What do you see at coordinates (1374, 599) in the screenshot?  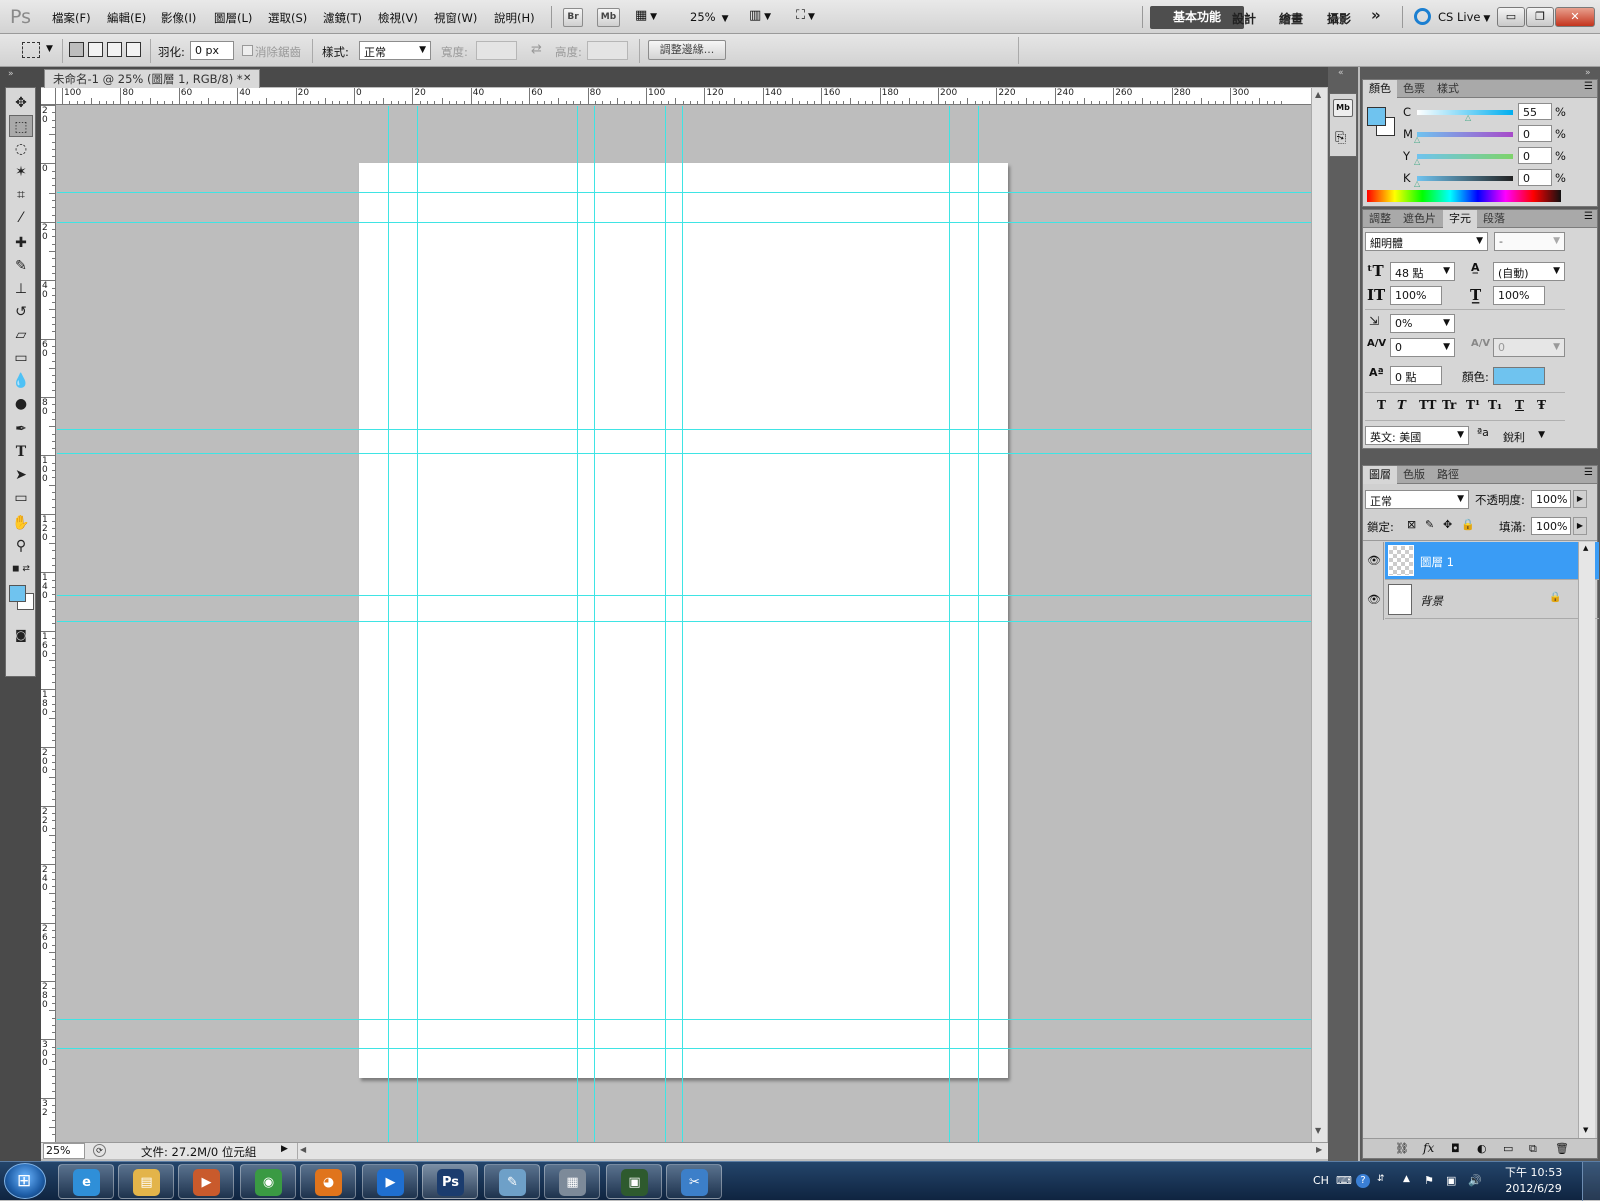 I see `eye-icon: 👁` at bounding box center [1374, 599].